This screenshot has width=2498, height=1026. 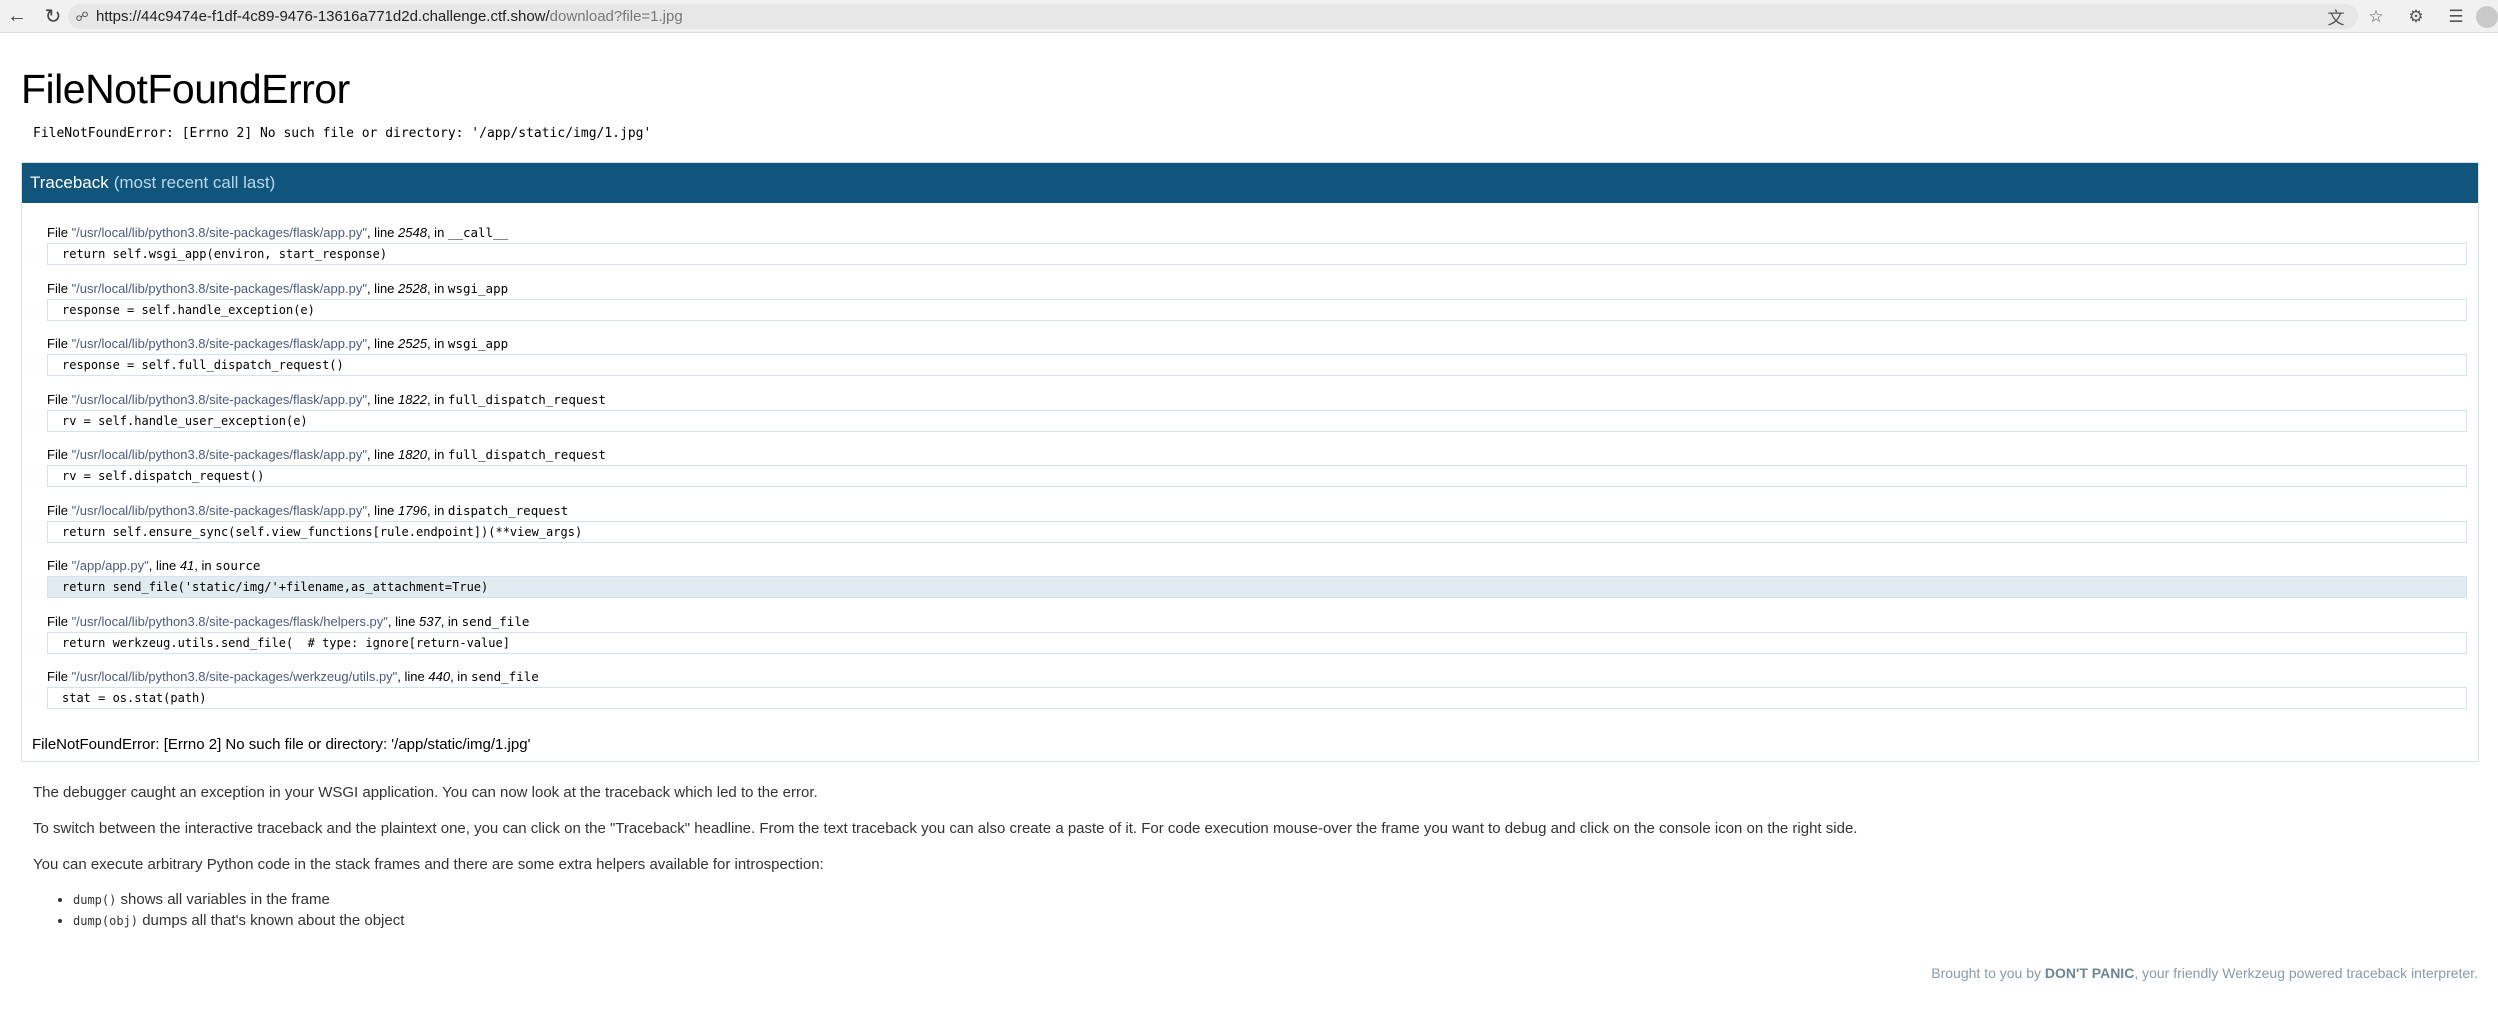 What do you see at coordinates (17, 16) in the screenshot?
I see `back-icon: ←` at bounding box center [17, 16].